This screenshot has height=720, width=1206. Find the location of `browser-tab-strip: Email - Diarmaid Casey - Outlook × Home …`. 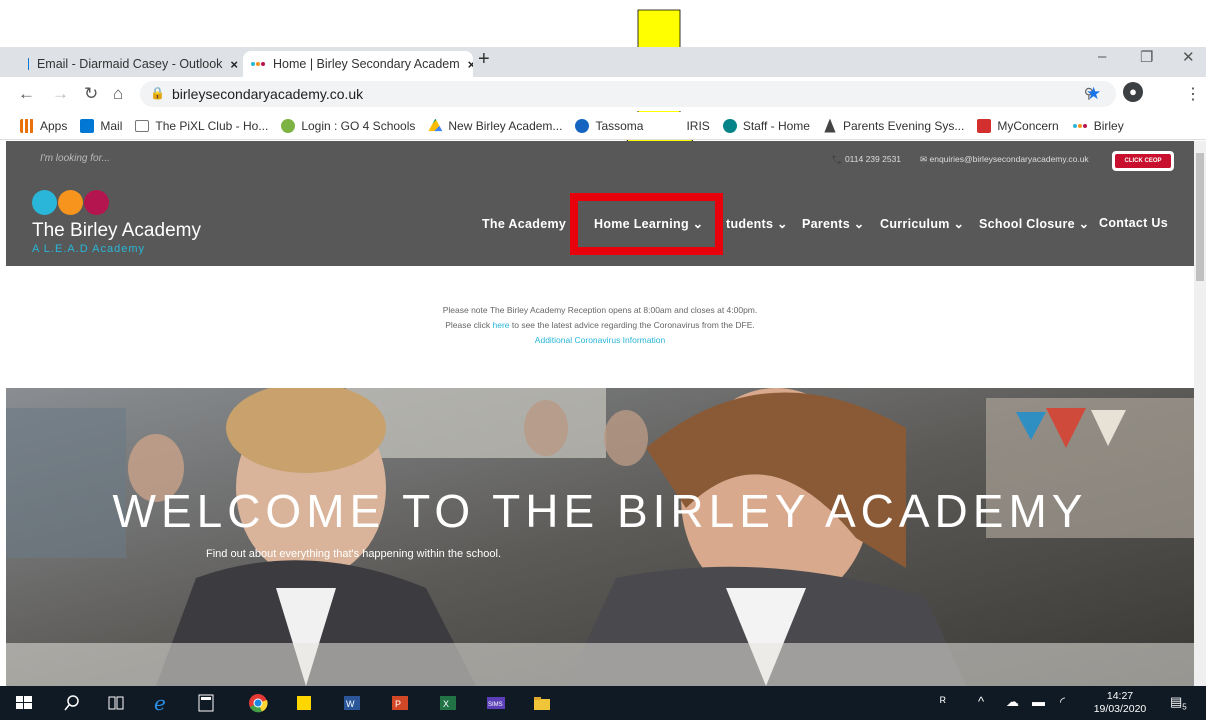

browser-tab-strip: Email - Diarmaid Casey - Outlook × Home … is located at coordinates (603, 62).